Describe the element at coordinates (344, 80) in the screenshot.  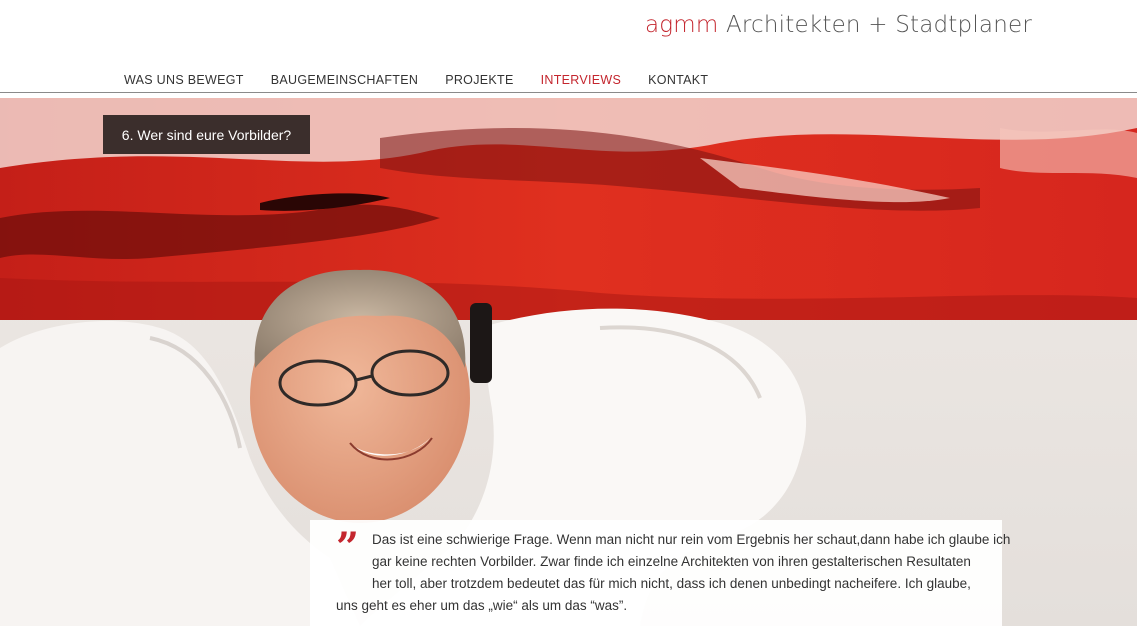
I see `nav-item-baugemeinschaften: BAUGEMEINSCHAFTEN` at that location.